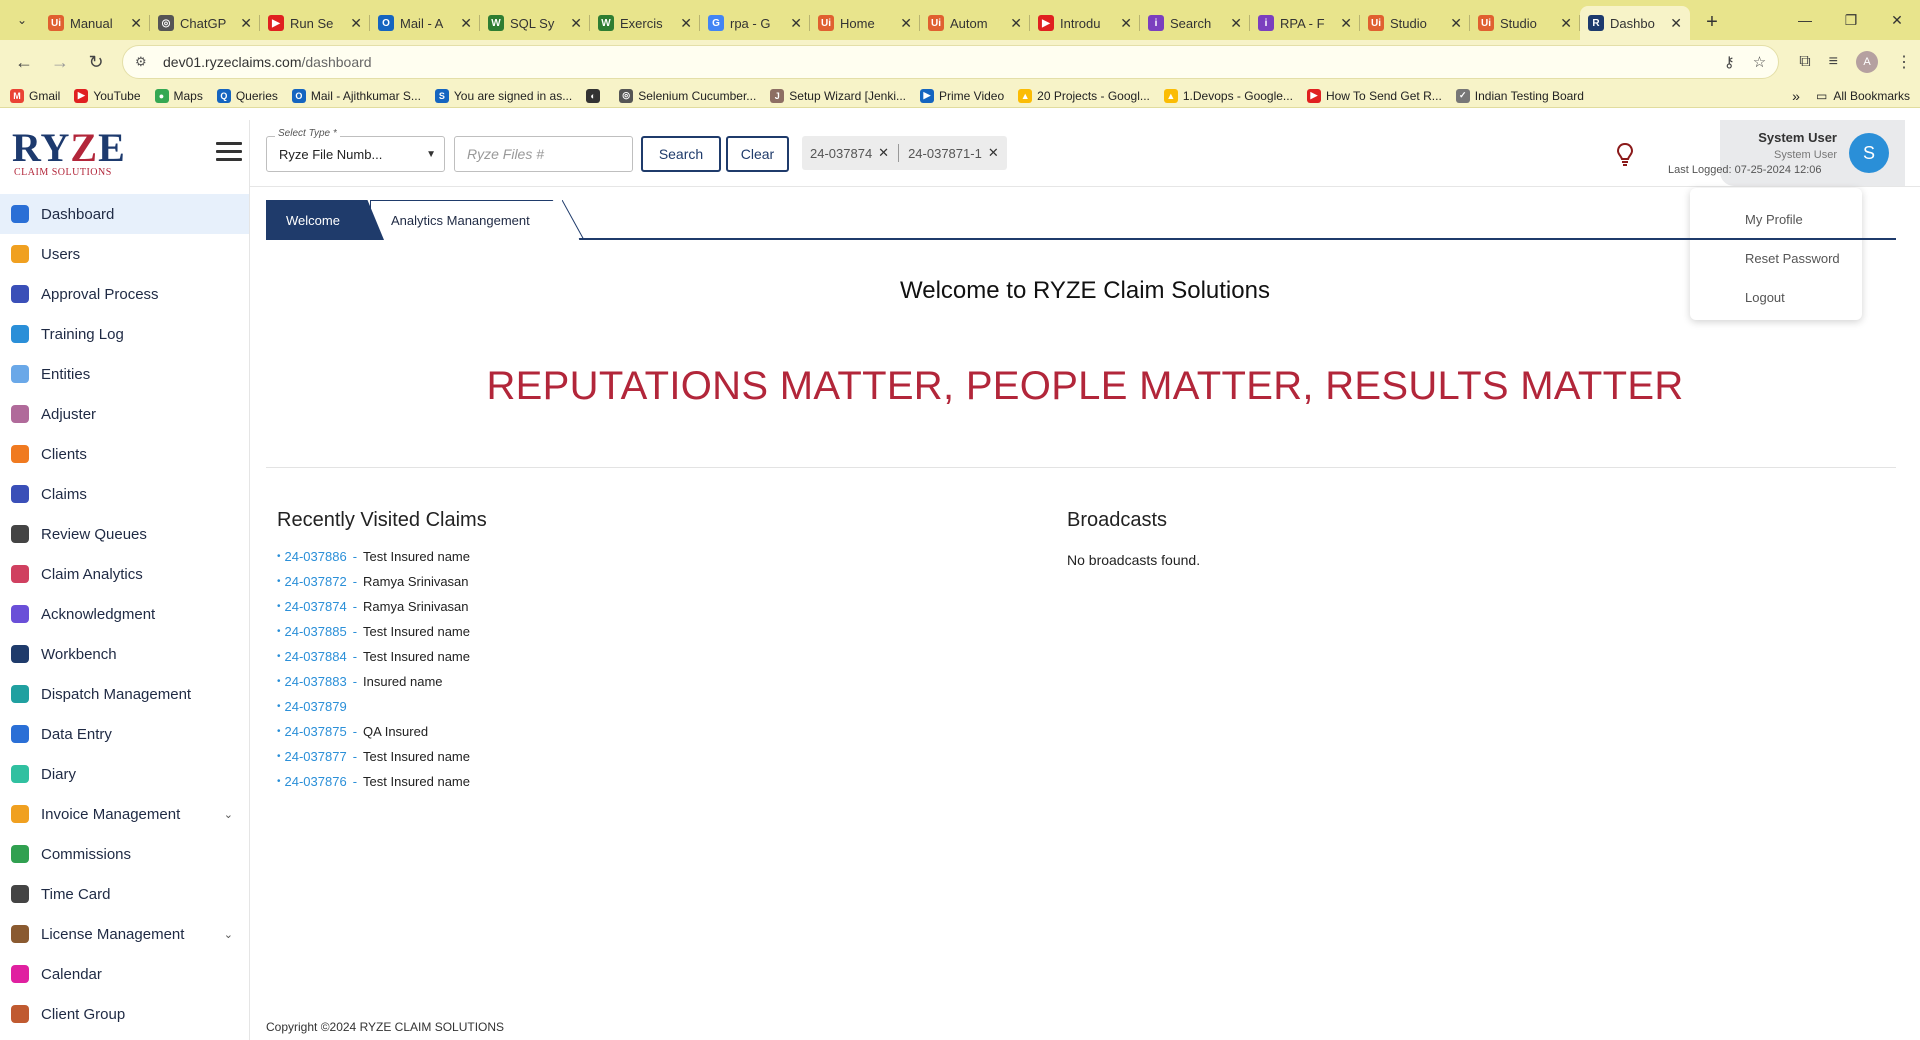  Describe the element at coordinates (124, 694) in the screenshot. I see `sidebar-item-dispatch-management: Dispatch Management` at that location.